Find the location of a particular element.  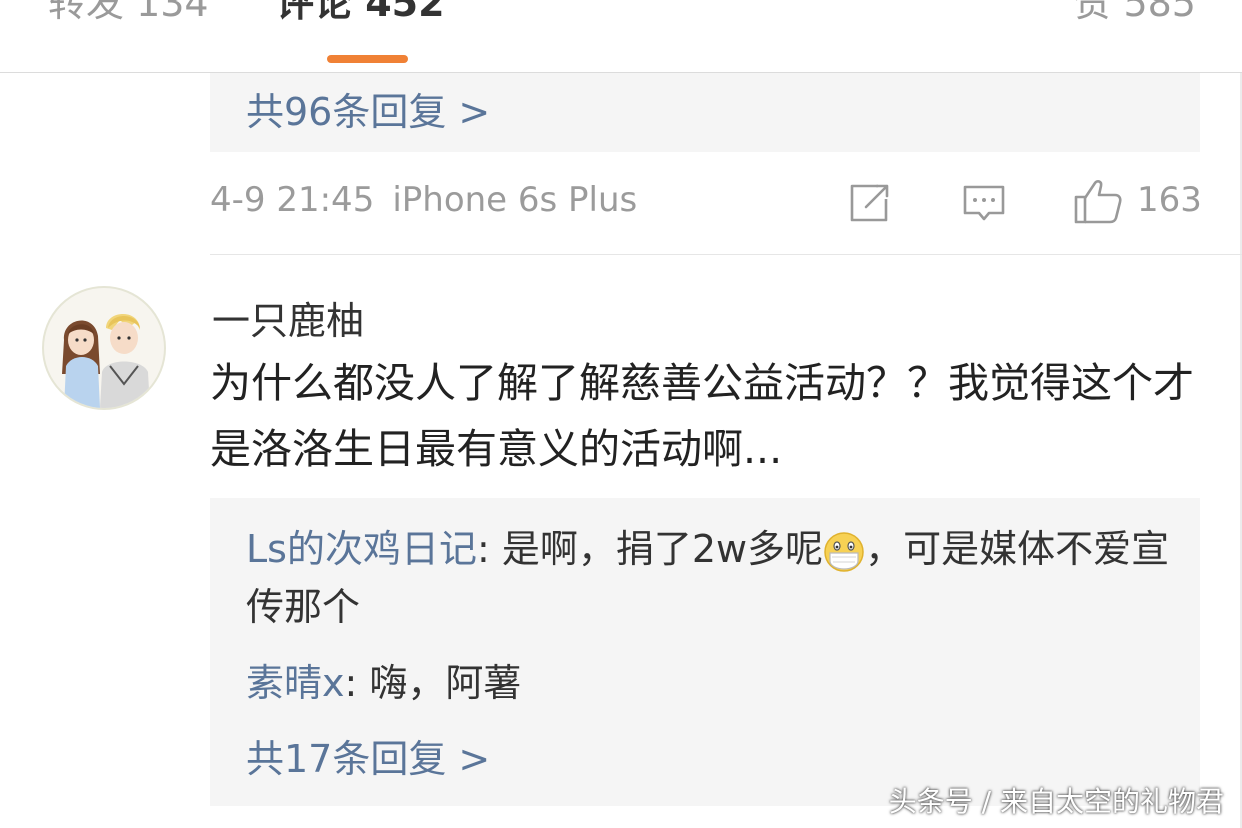

reply-username: Ls的次鸡日记 is located at coordinates (361, 549).